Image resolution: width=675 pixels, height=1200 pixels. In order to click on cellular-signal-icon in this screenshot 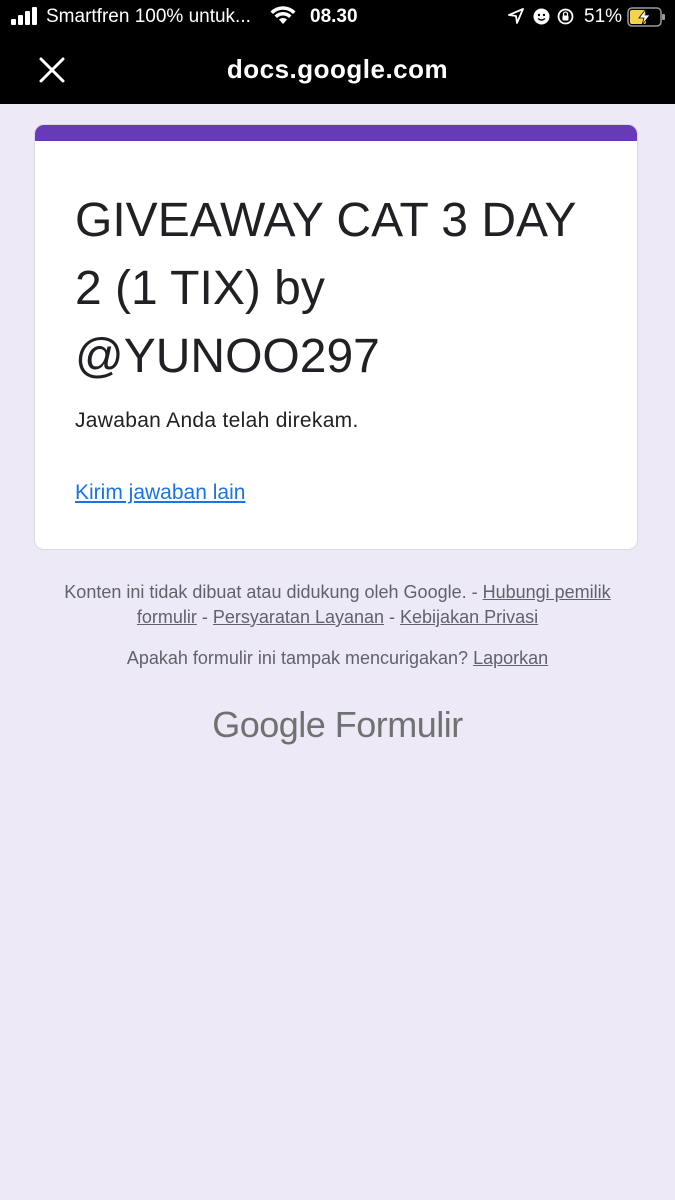, I will do `click(24, 16)`.